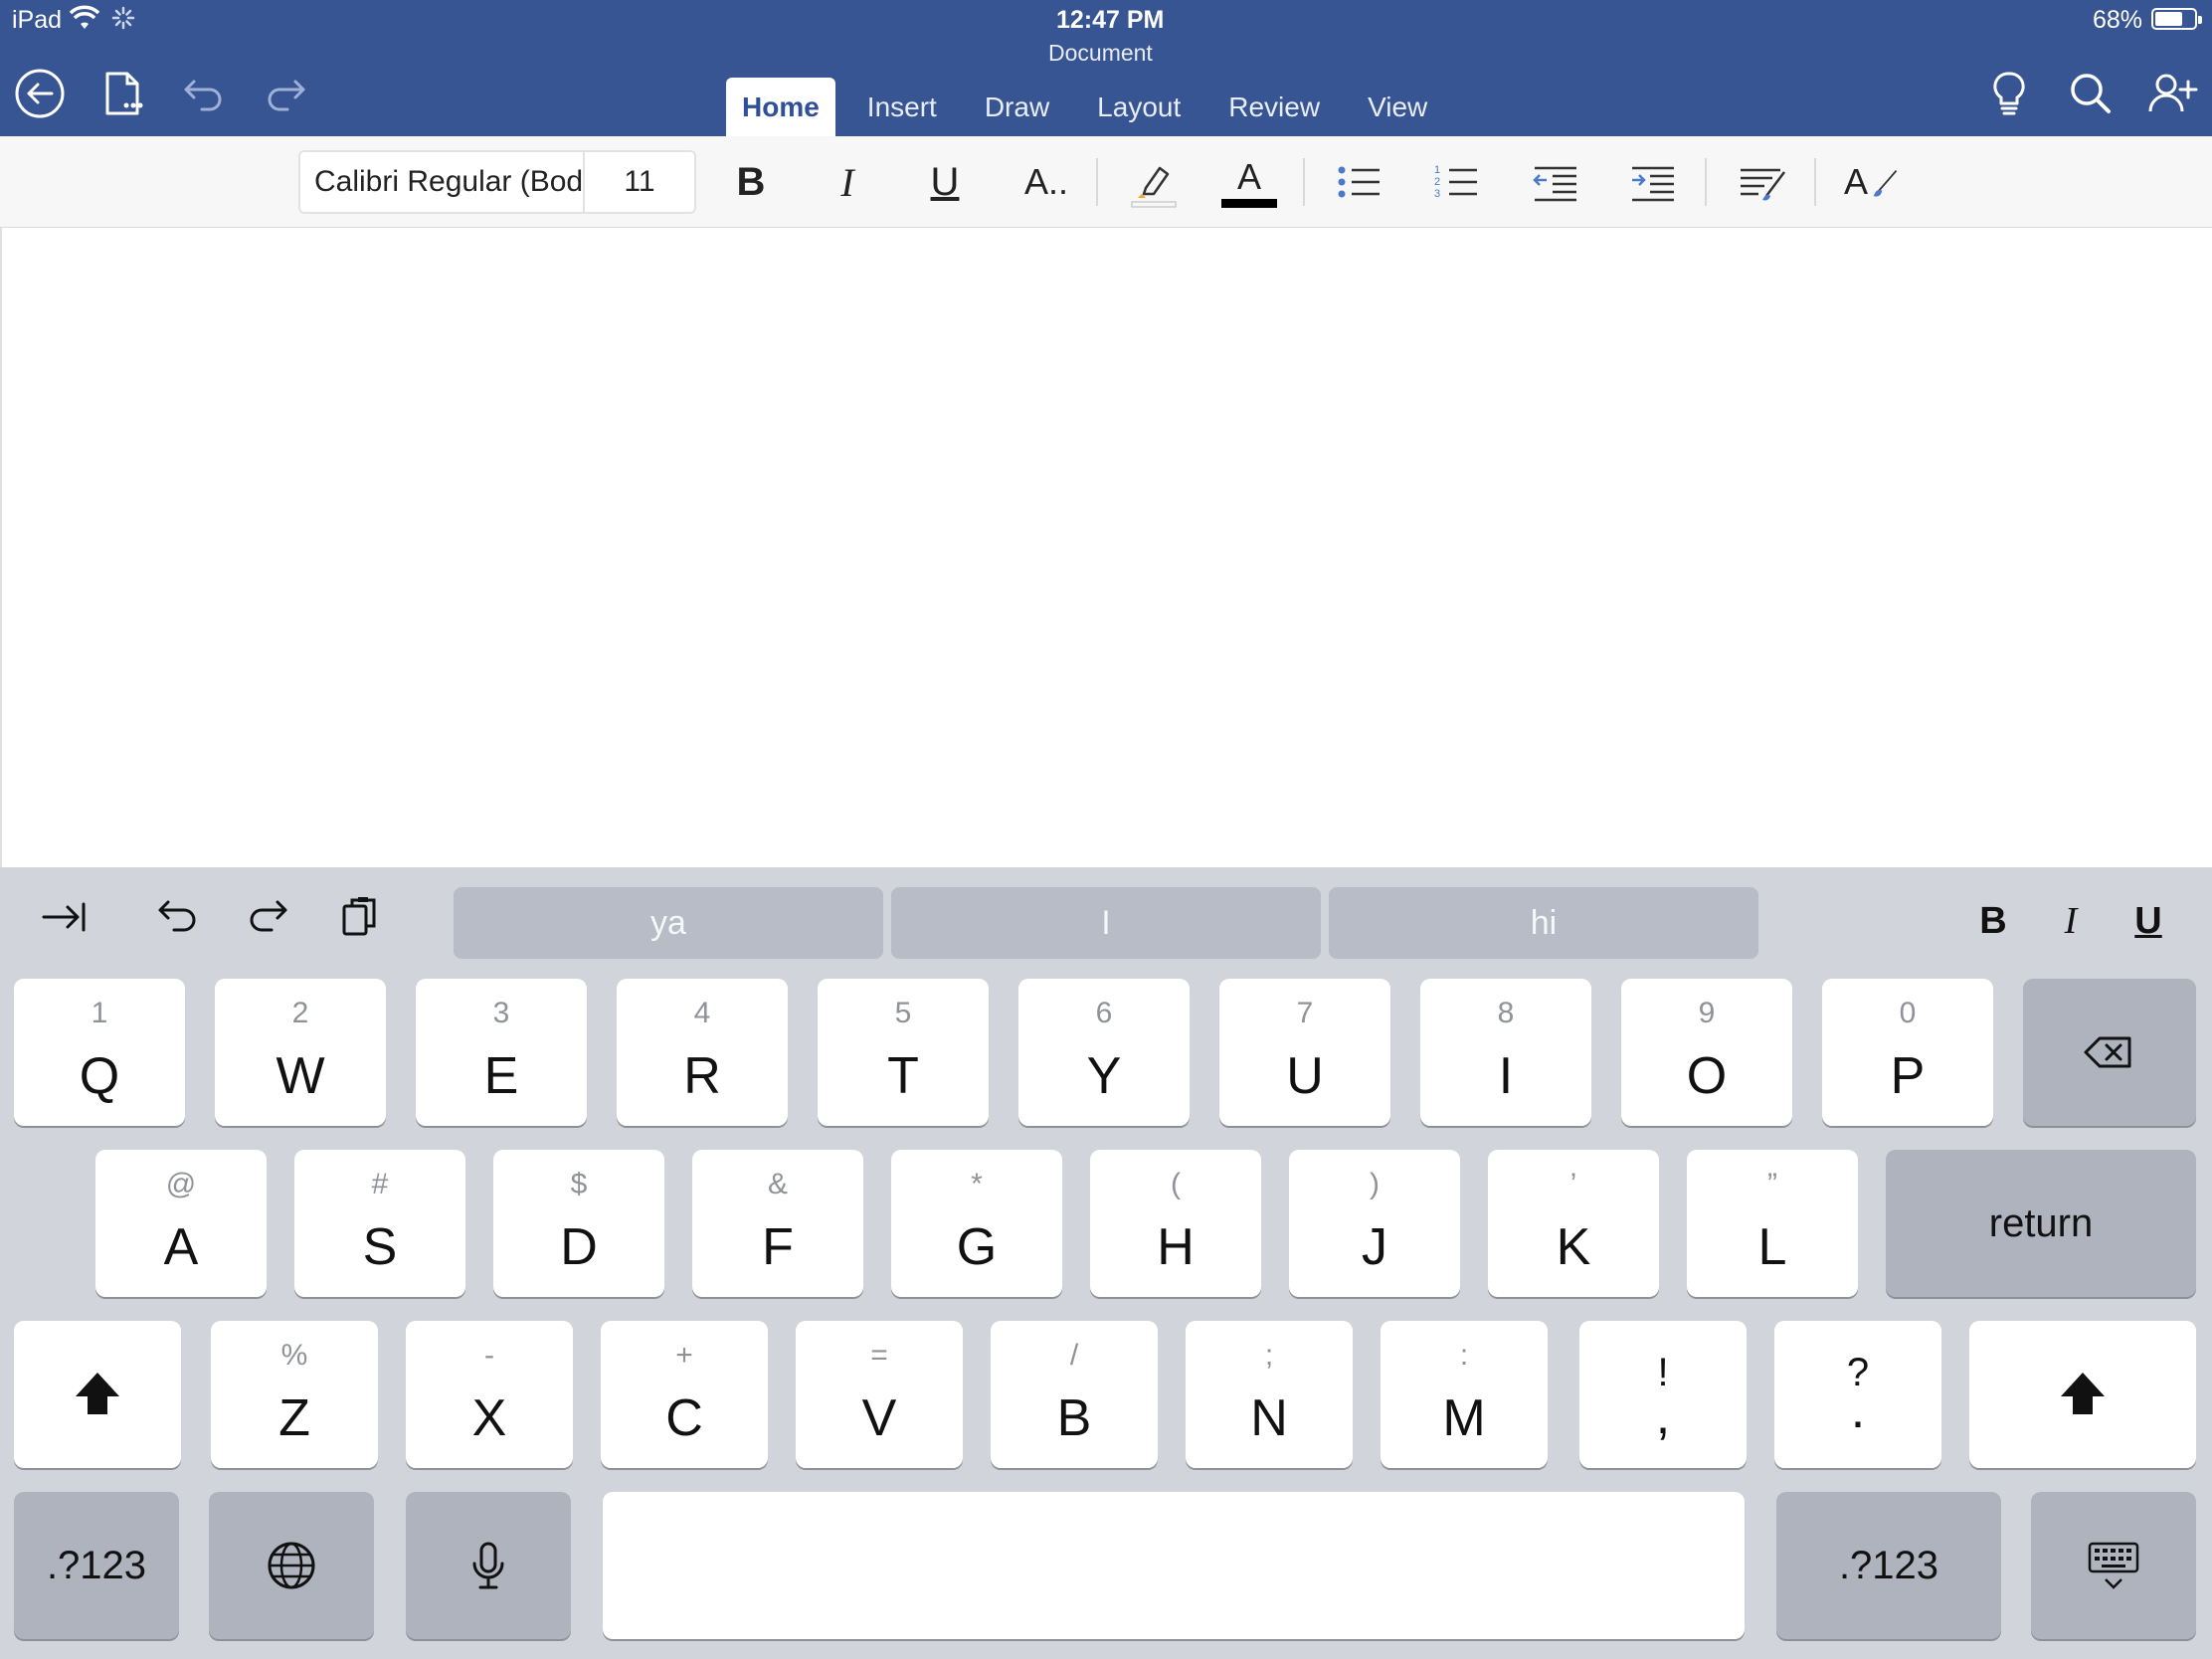 The width and height of the screenshot is (2212, 1659). Describe the element at coordinates (1772, 1184) in the screenshot. I see `key-alt-char: ”` at that location.